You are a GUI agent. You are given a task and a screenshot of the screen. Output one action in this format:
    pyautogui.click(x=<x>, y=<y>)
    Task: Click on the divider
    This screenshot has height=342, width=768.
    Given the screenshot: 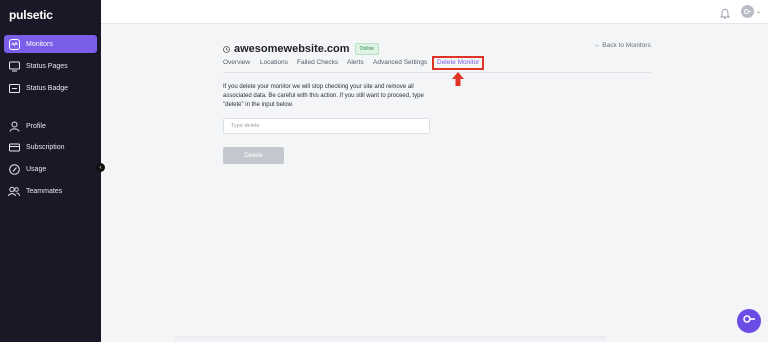 What is the action you would take?
    pyautogui.click(x=390, y=339)
    